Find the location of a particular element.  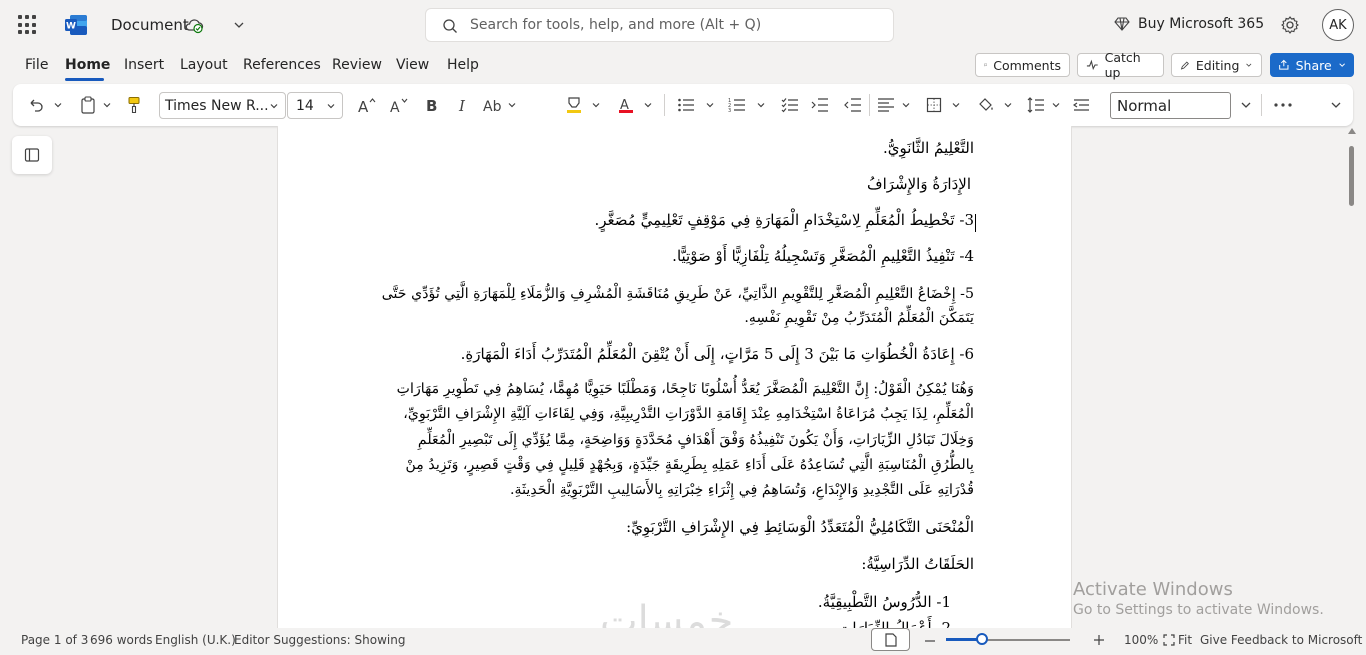

paragraph-direction-button is located at coordinates (1082, 105).